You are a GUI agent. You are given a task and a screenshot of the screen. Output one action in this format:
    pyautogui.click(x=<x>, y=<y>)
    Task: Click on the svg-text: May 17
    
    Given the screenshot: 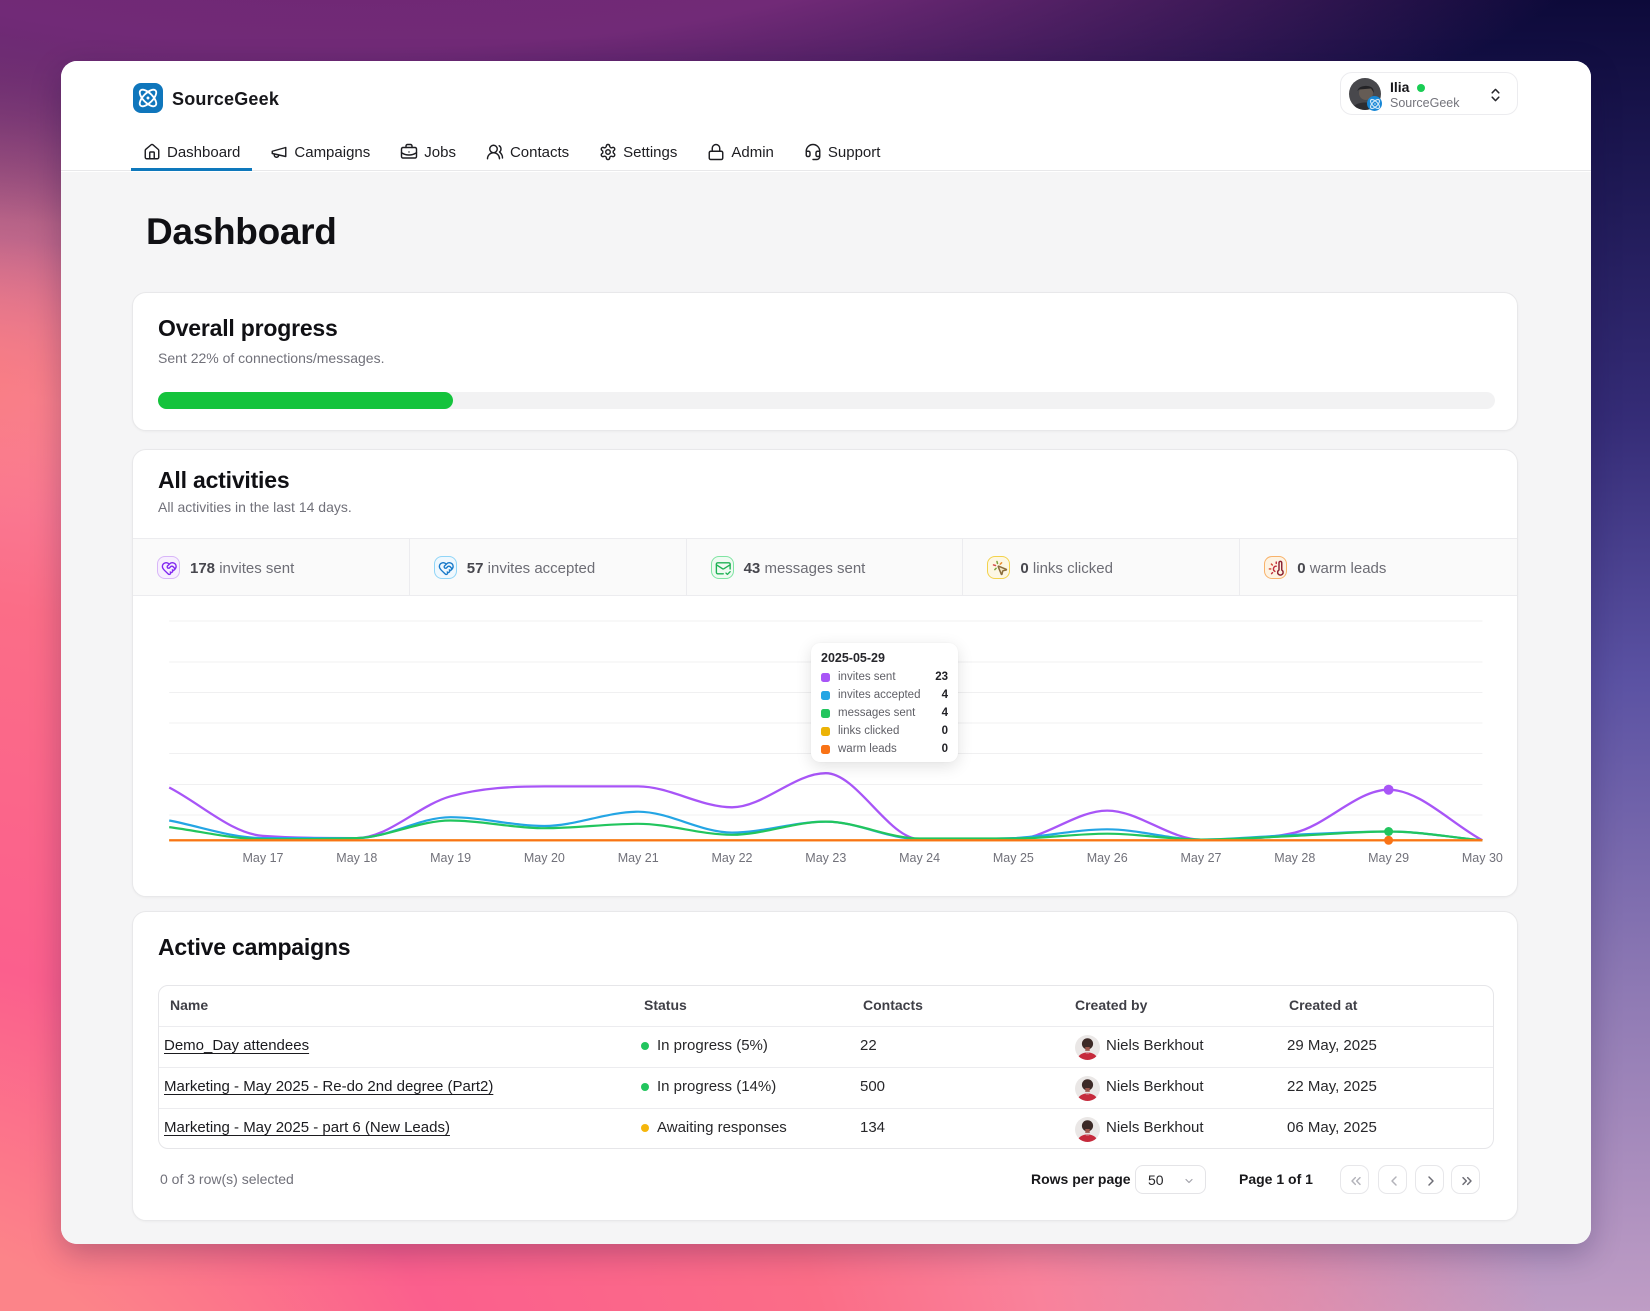 What is the action you would take?
    pyautogui.click(x=263, y=858)
    